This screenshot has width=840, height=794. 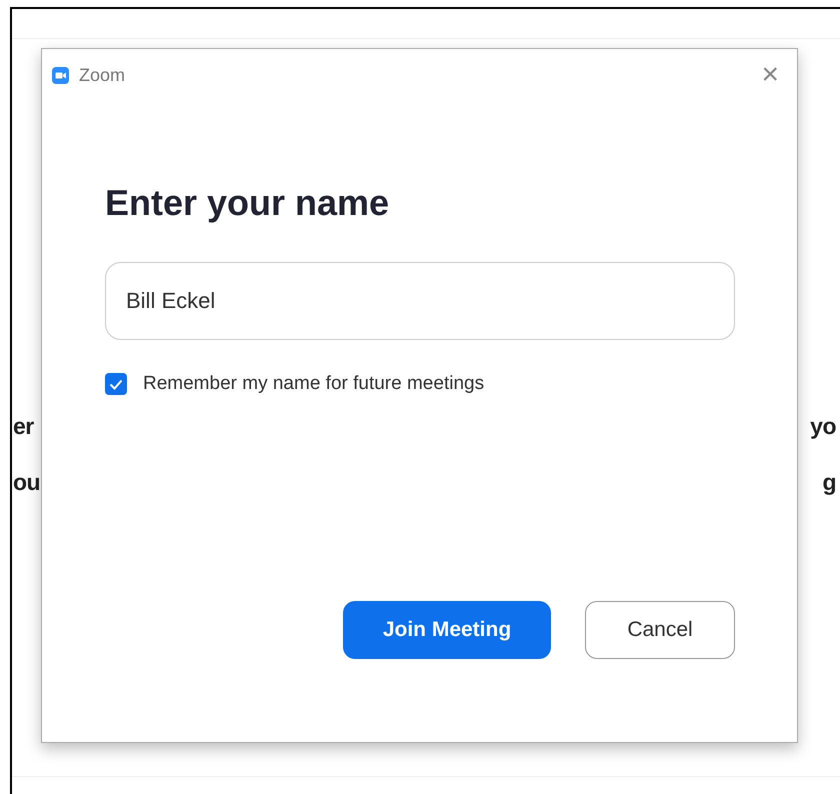 I want to click on app-icon, so click(x=60, y=75).